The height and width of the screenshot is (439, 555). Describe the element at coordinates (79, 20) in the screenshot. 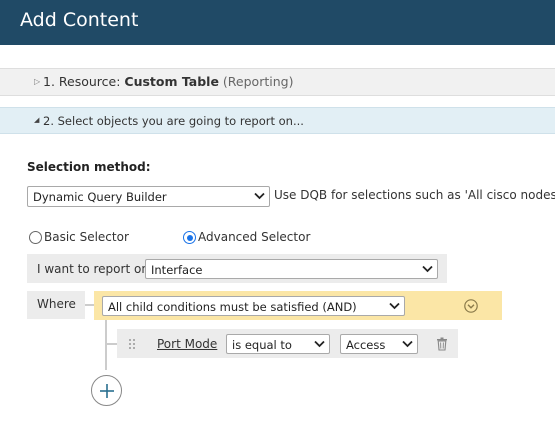

I see `dialog-title: Add Content` at that location.